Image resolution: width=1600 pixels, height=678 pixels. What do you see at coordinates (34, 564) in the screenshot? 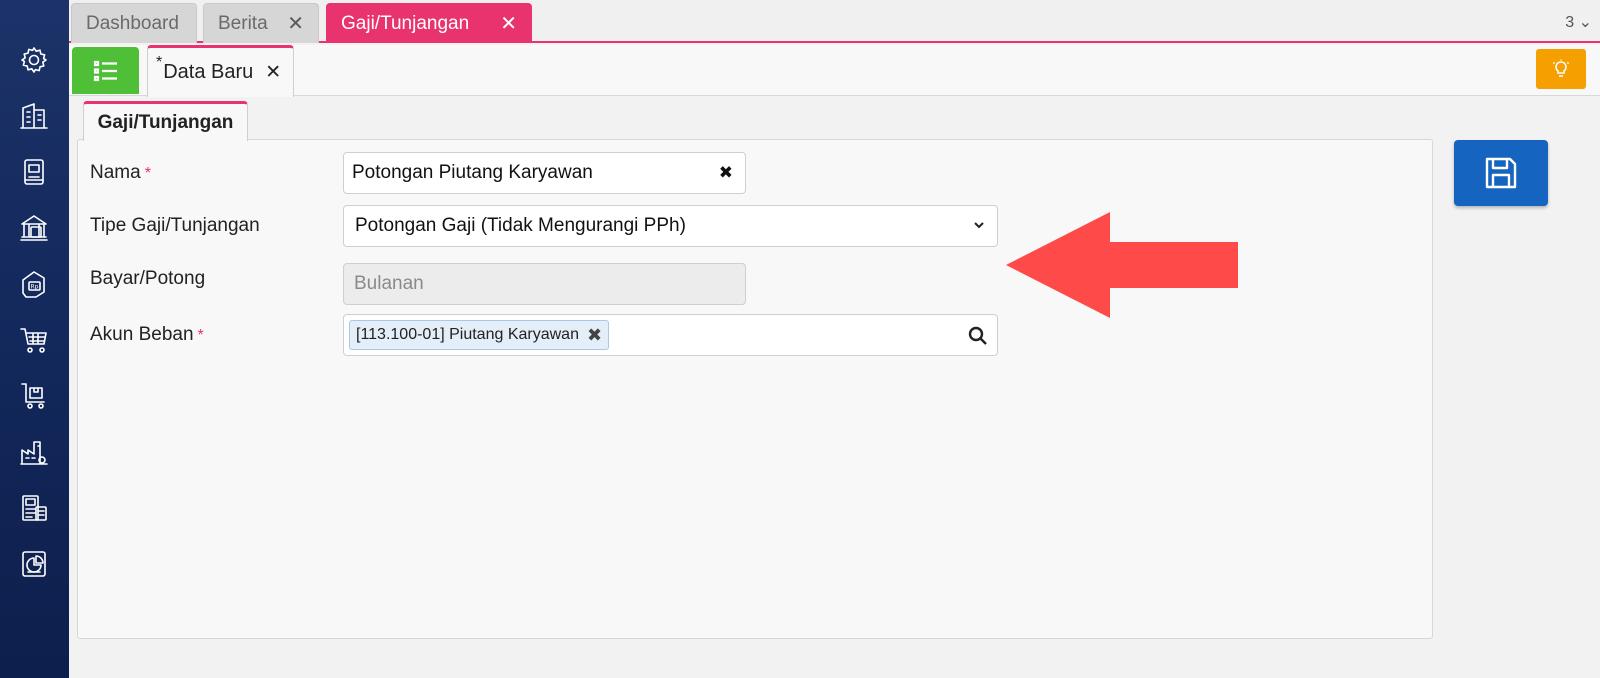
I see `pie-chart-icon` at bounding box center [34, 564].